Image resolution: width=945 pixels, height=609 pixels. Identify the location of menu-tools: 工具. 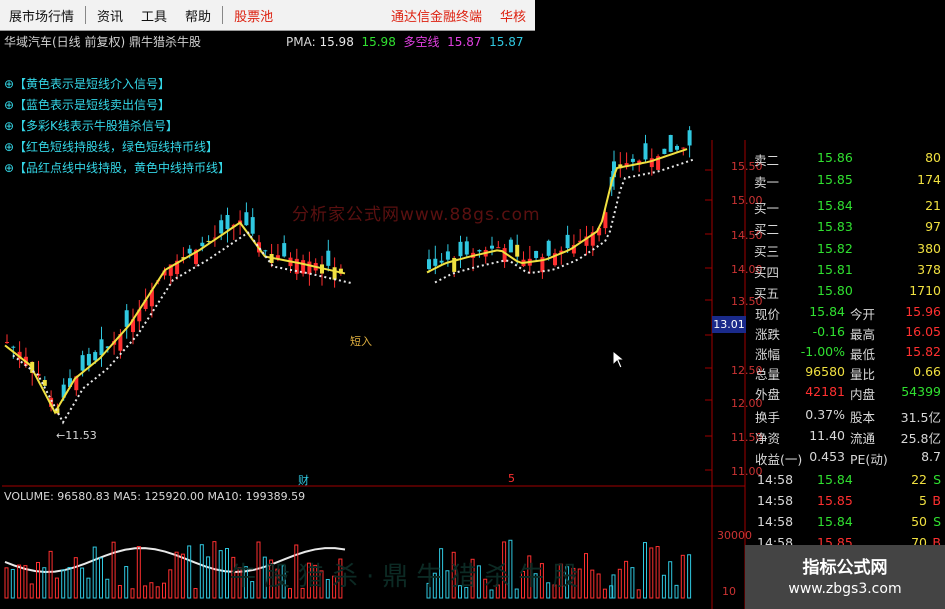
(154, 15).